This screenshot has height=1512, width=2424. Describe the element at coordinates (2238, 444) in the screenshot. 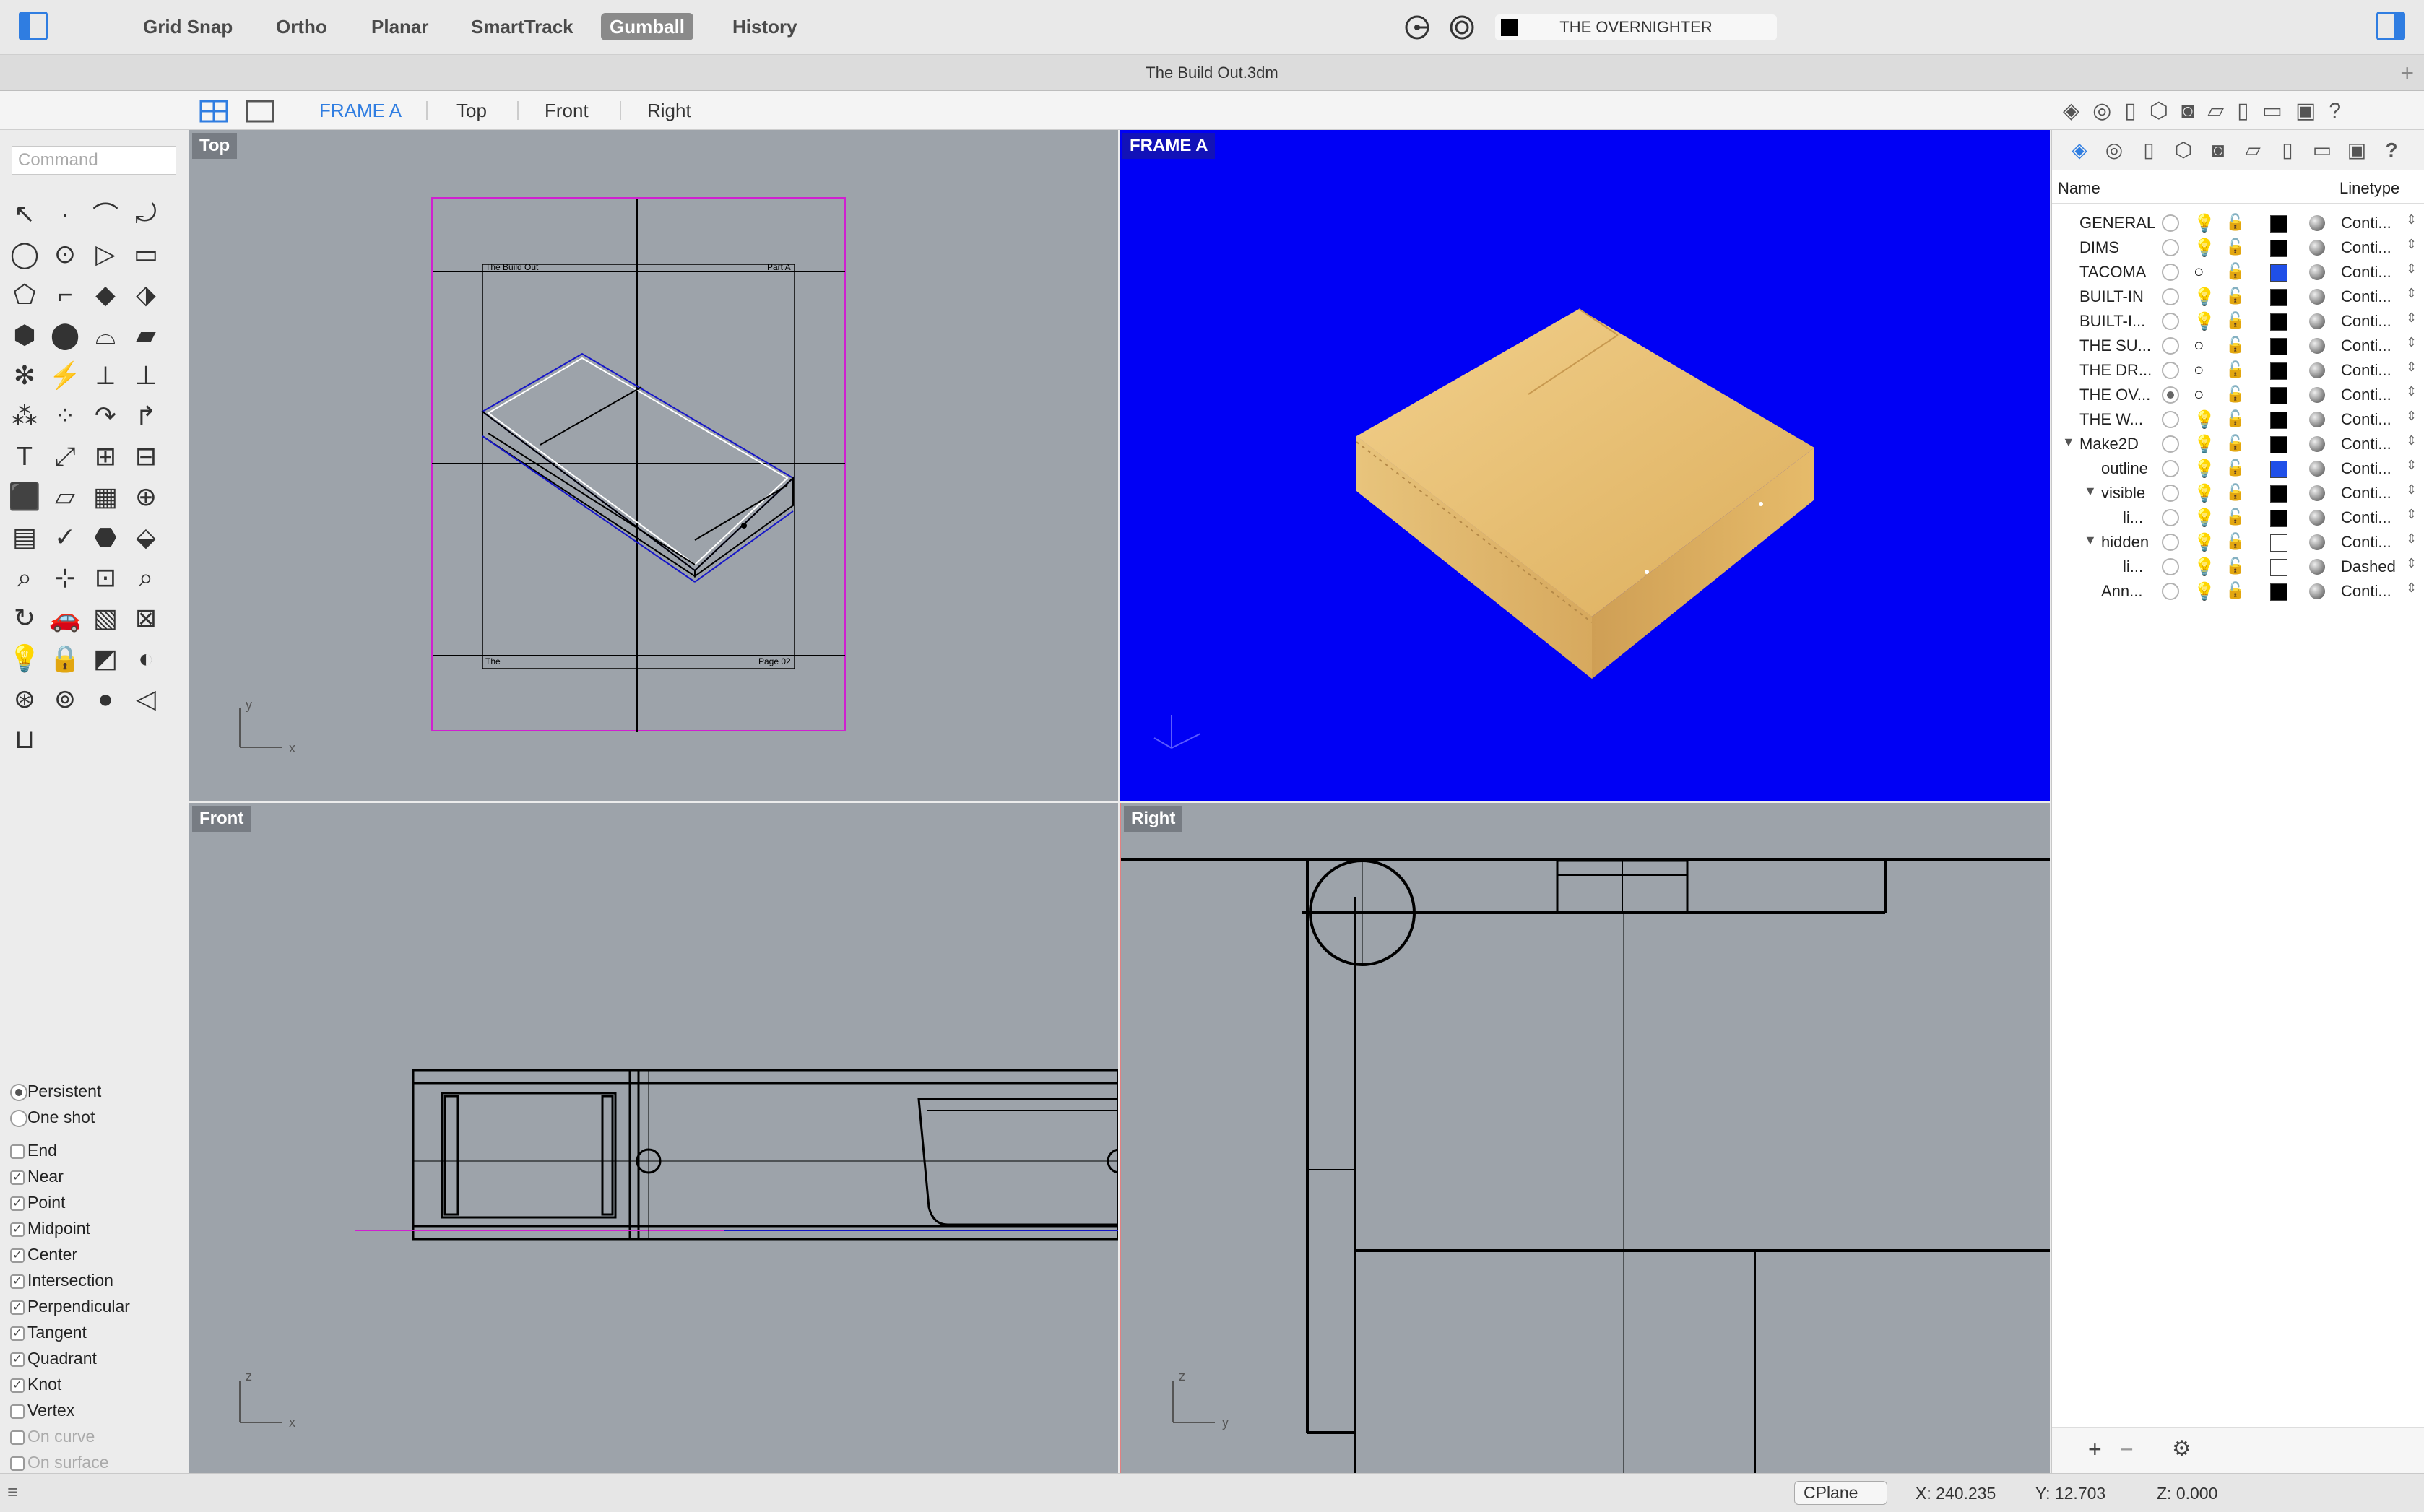

I see `layer-row: ▼ Make2D 💡 🔓 Conti... ⇕` at that location.